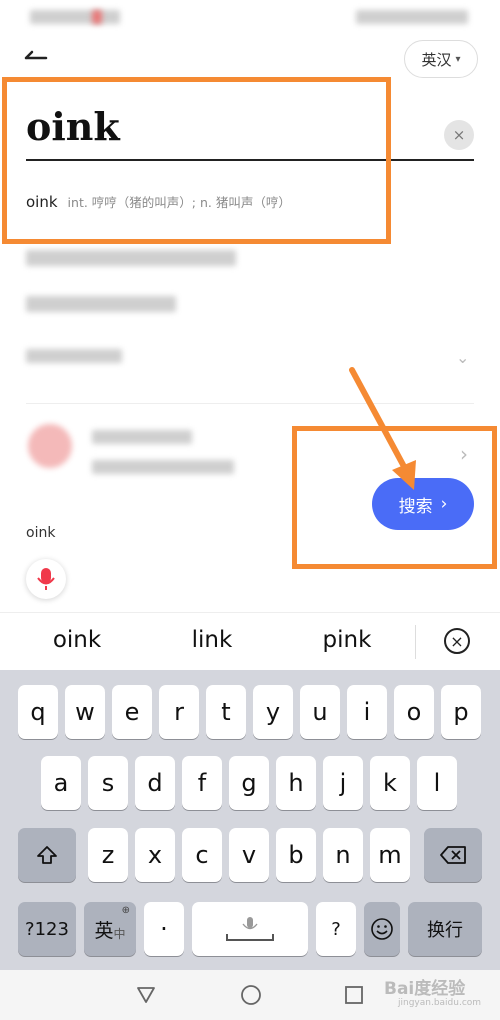  I want to click on key: a, so click(61, 783).